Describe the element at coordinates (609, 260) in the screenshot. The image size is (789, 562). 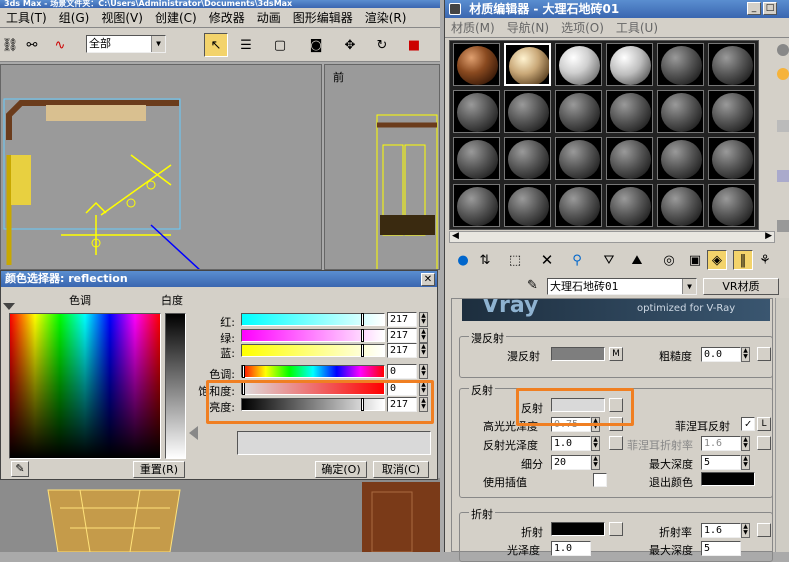
I see `make-unique-icon: ⛛` at that location.